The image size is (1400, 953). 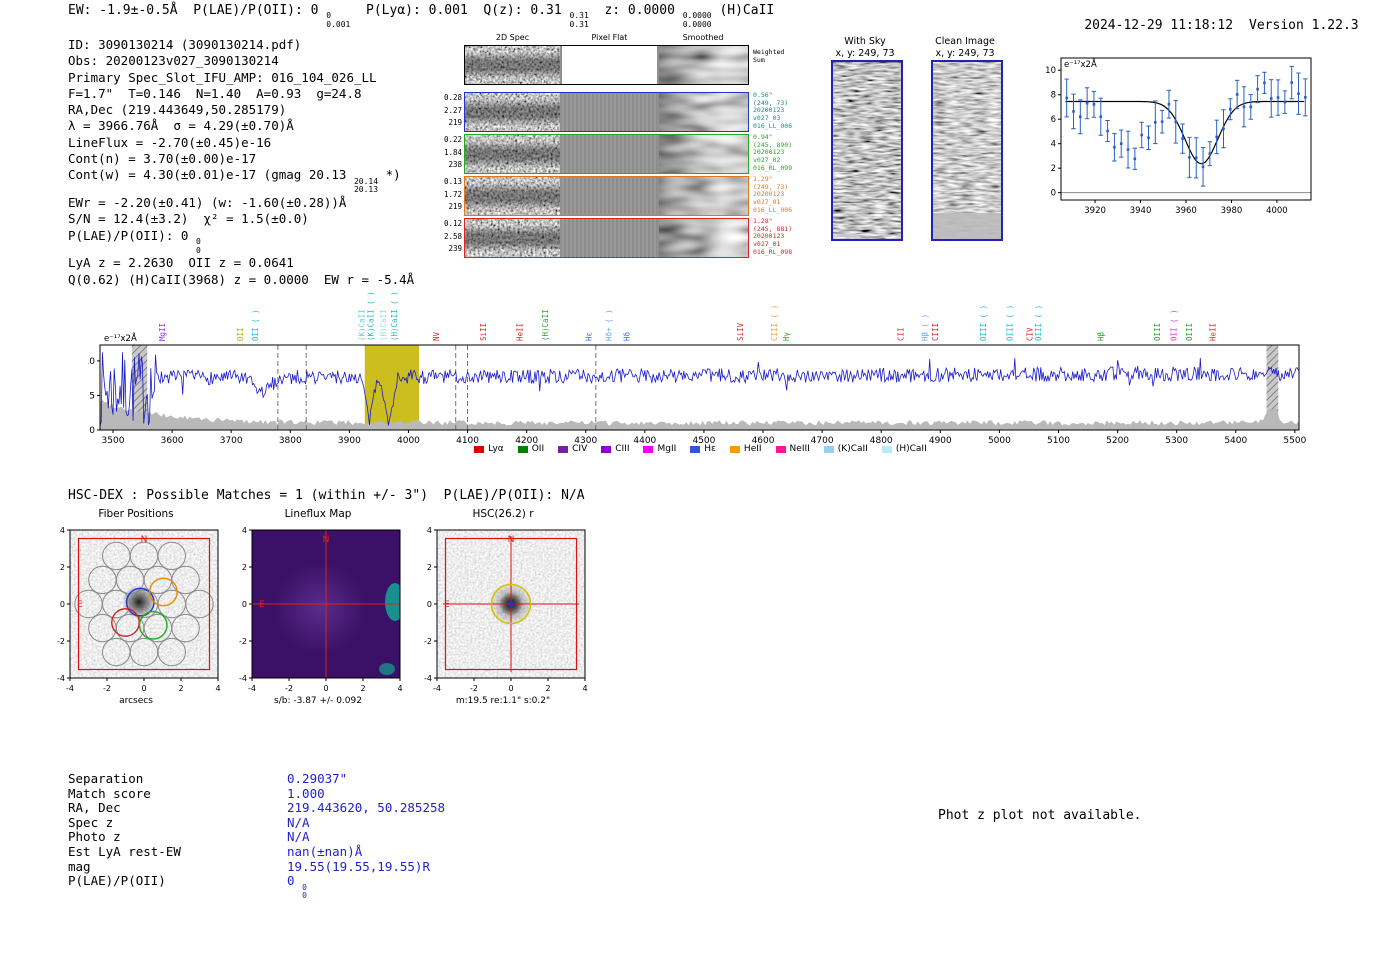 What do you see at coordinates (773, 152) in the screenshot?
I see `spec2d-row-annotation: 0.94" (245, 890) 20200123 v027_02 016_RL_099` at bounding box center [773, 152].